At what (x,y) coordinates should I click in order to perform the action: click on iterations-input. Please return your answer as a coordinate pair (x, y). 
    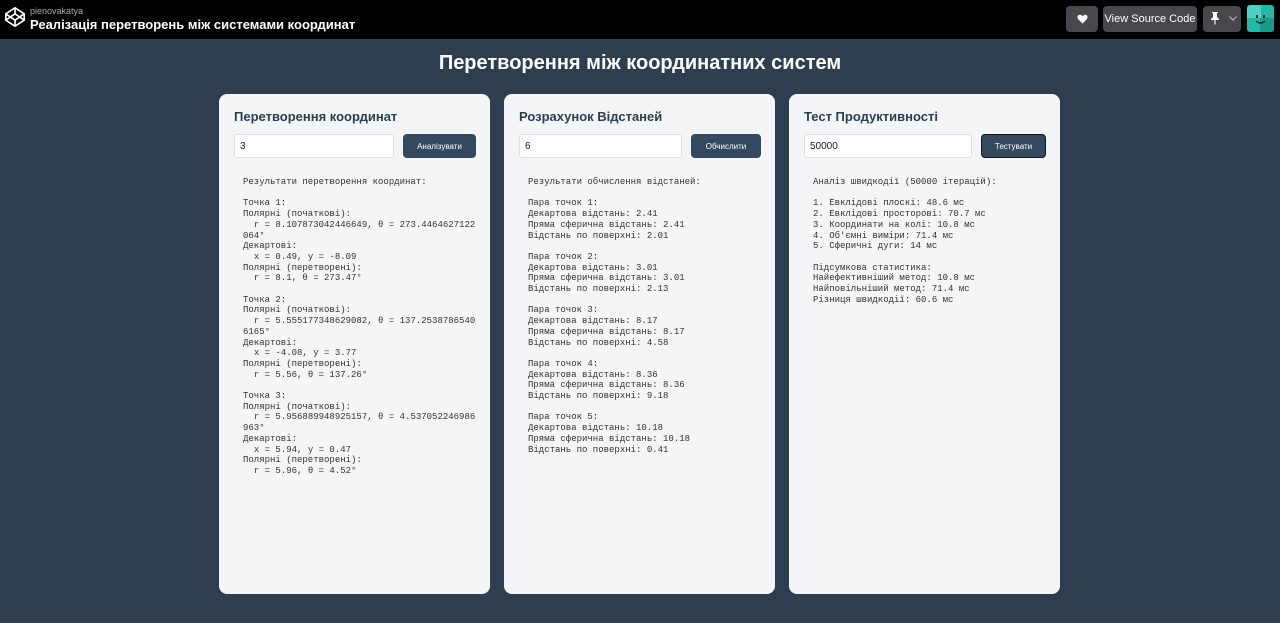
    Looking at the image, I should click on (888, 146).